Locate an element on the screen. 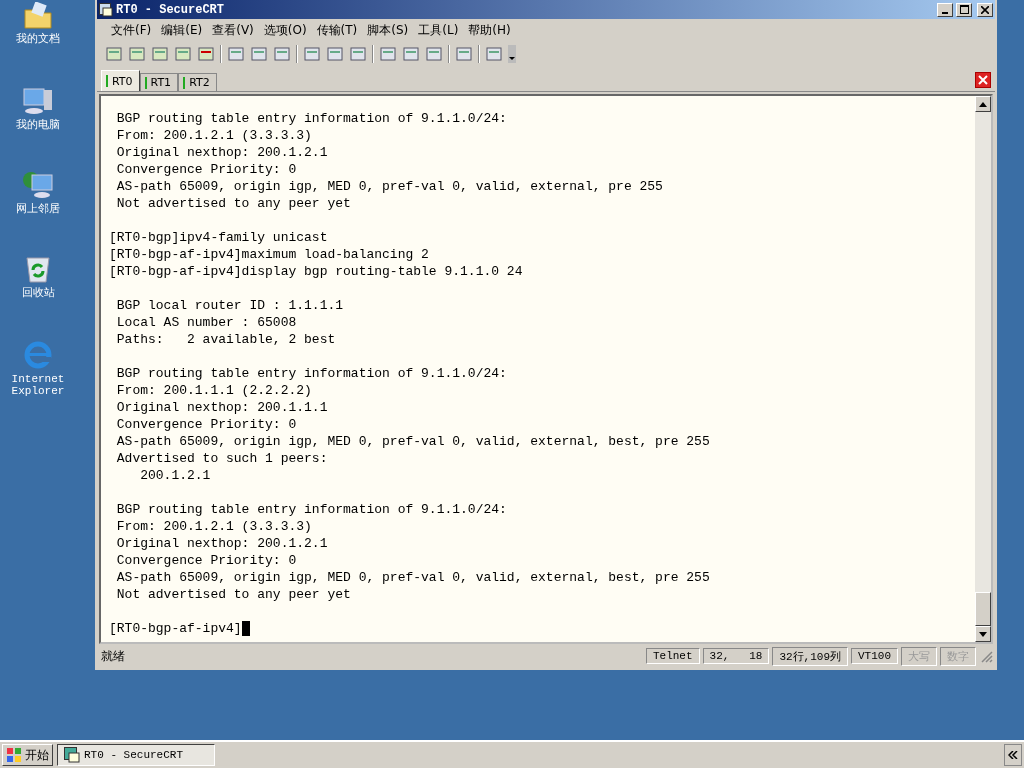 The width and height of the screenshot is (1024, 768). status-cell: 数字 is located at coordinates (958, 656).